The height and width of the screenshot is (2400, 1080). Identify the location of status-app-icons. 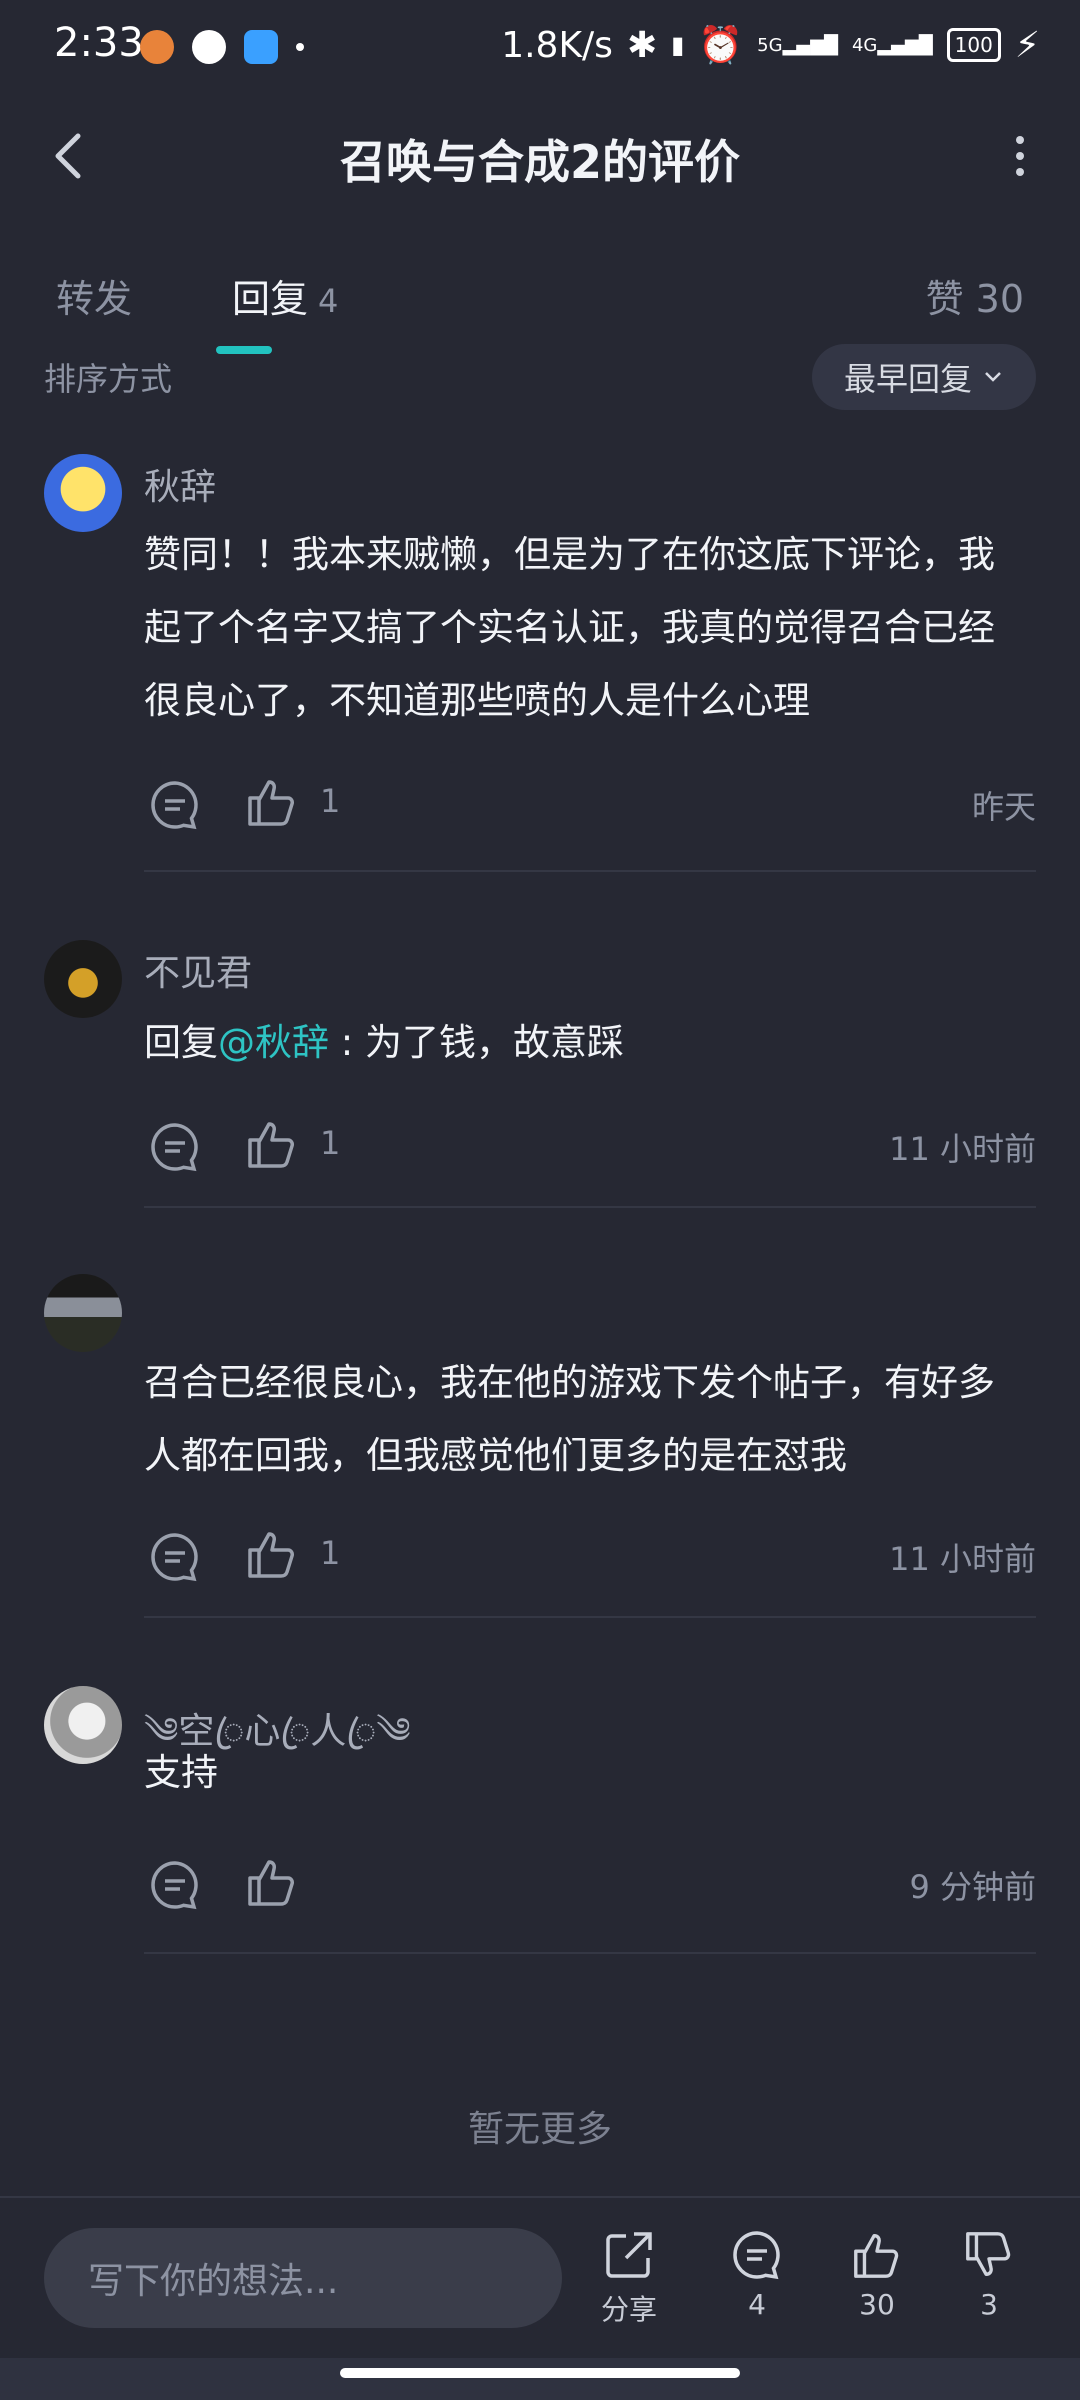
(222, 47).